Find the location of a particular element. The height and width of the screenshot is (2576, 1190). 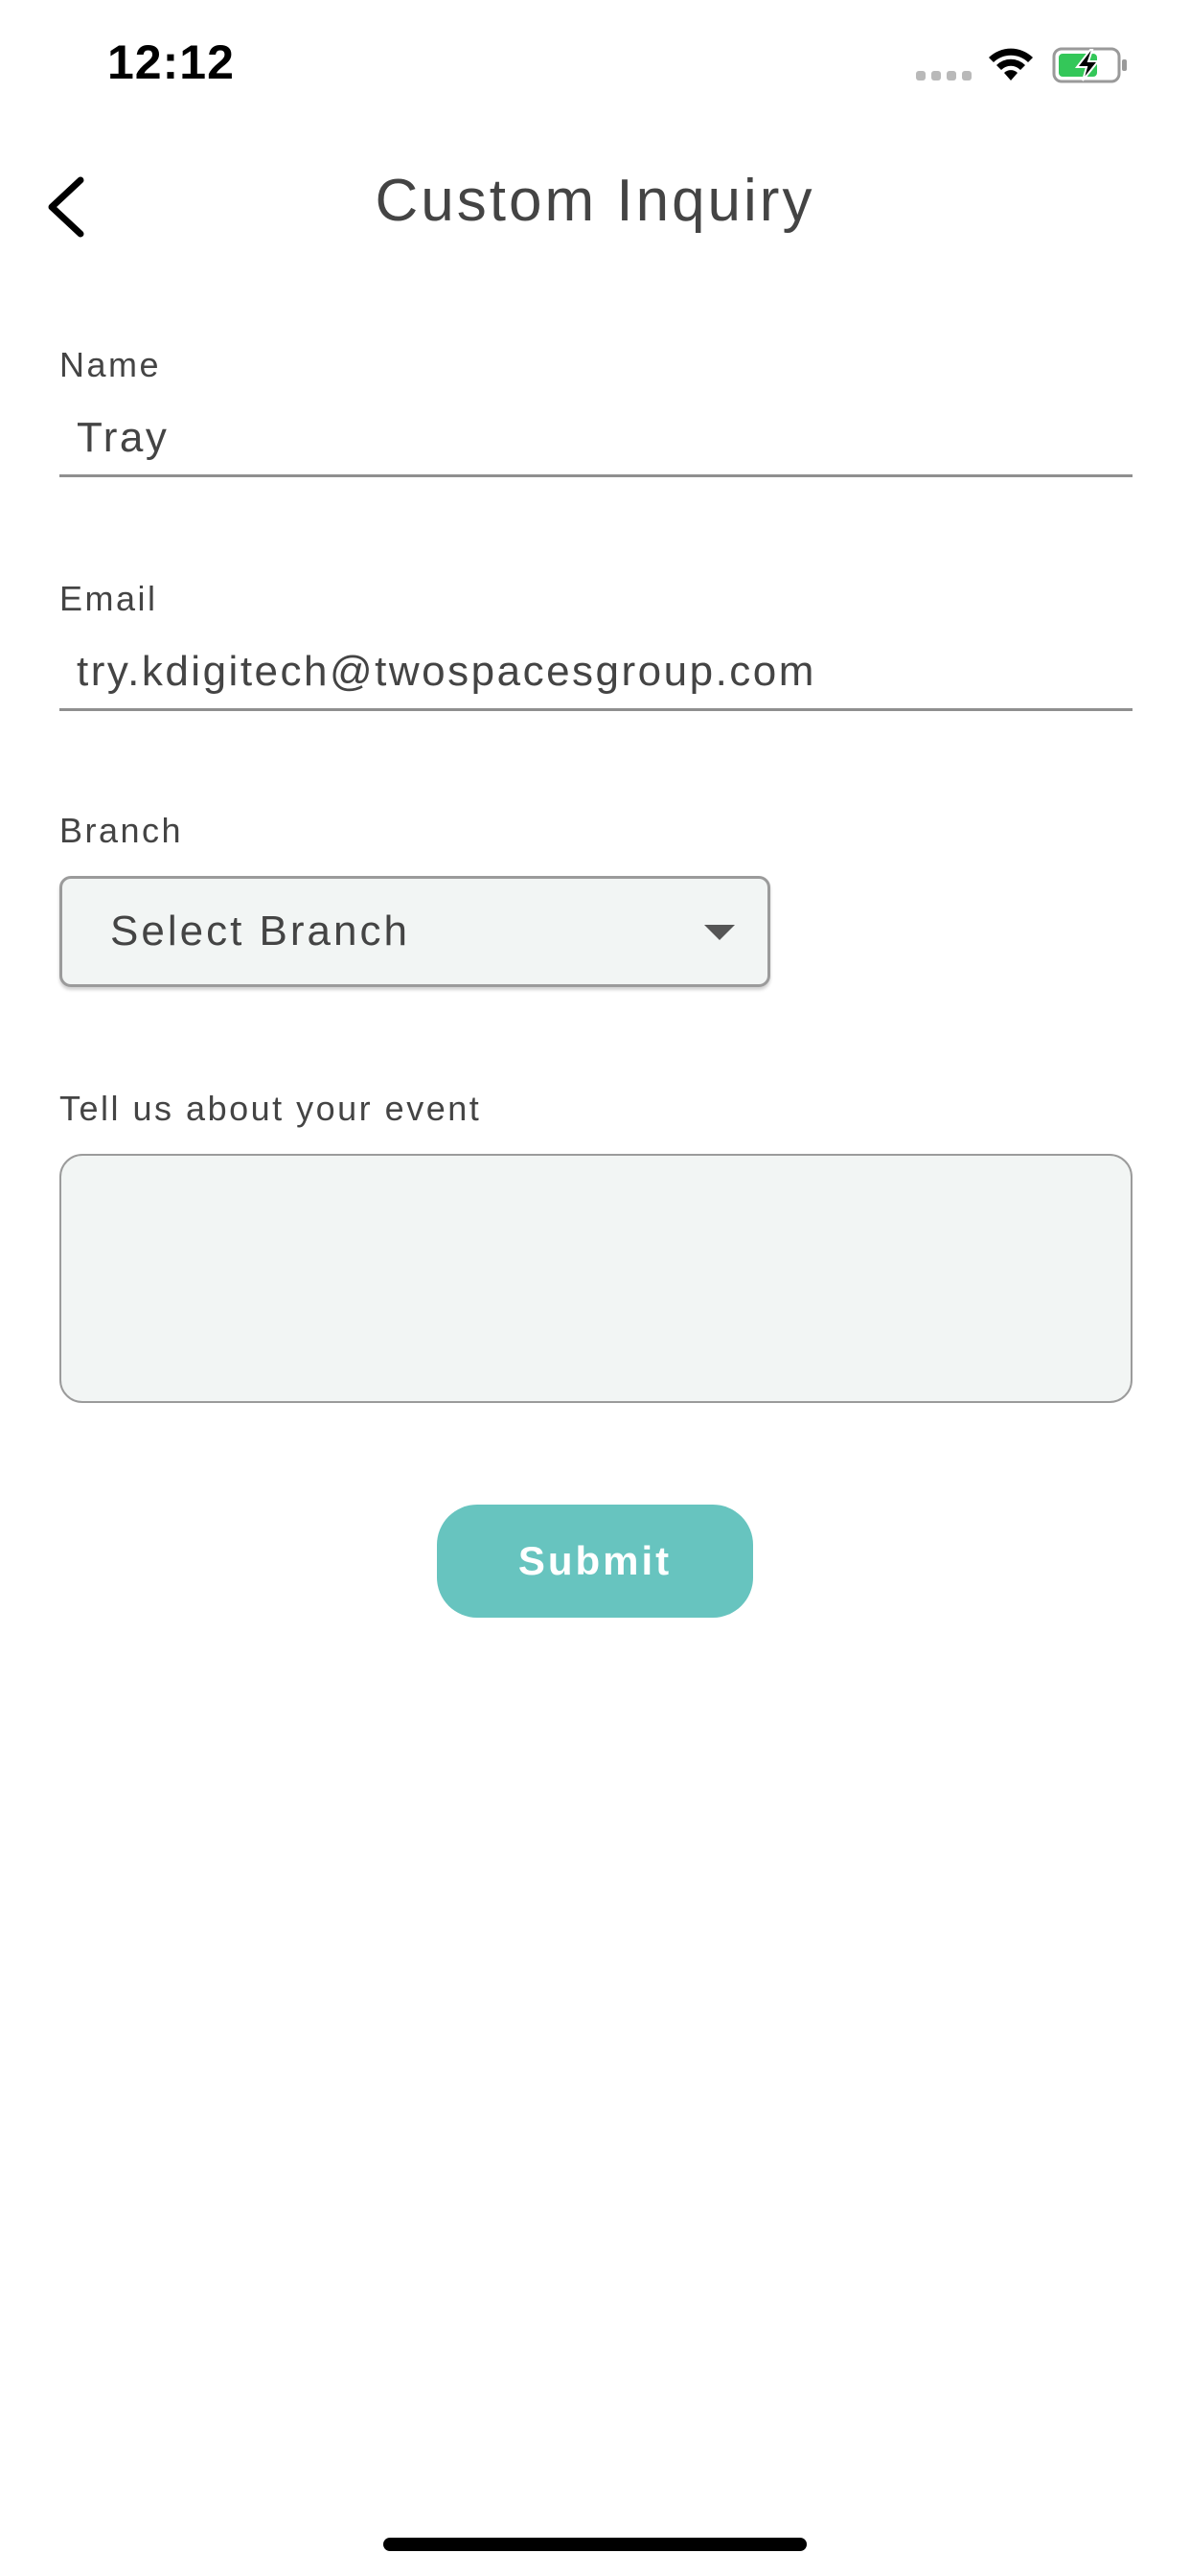

name-field is located at coordinates (596, 439).